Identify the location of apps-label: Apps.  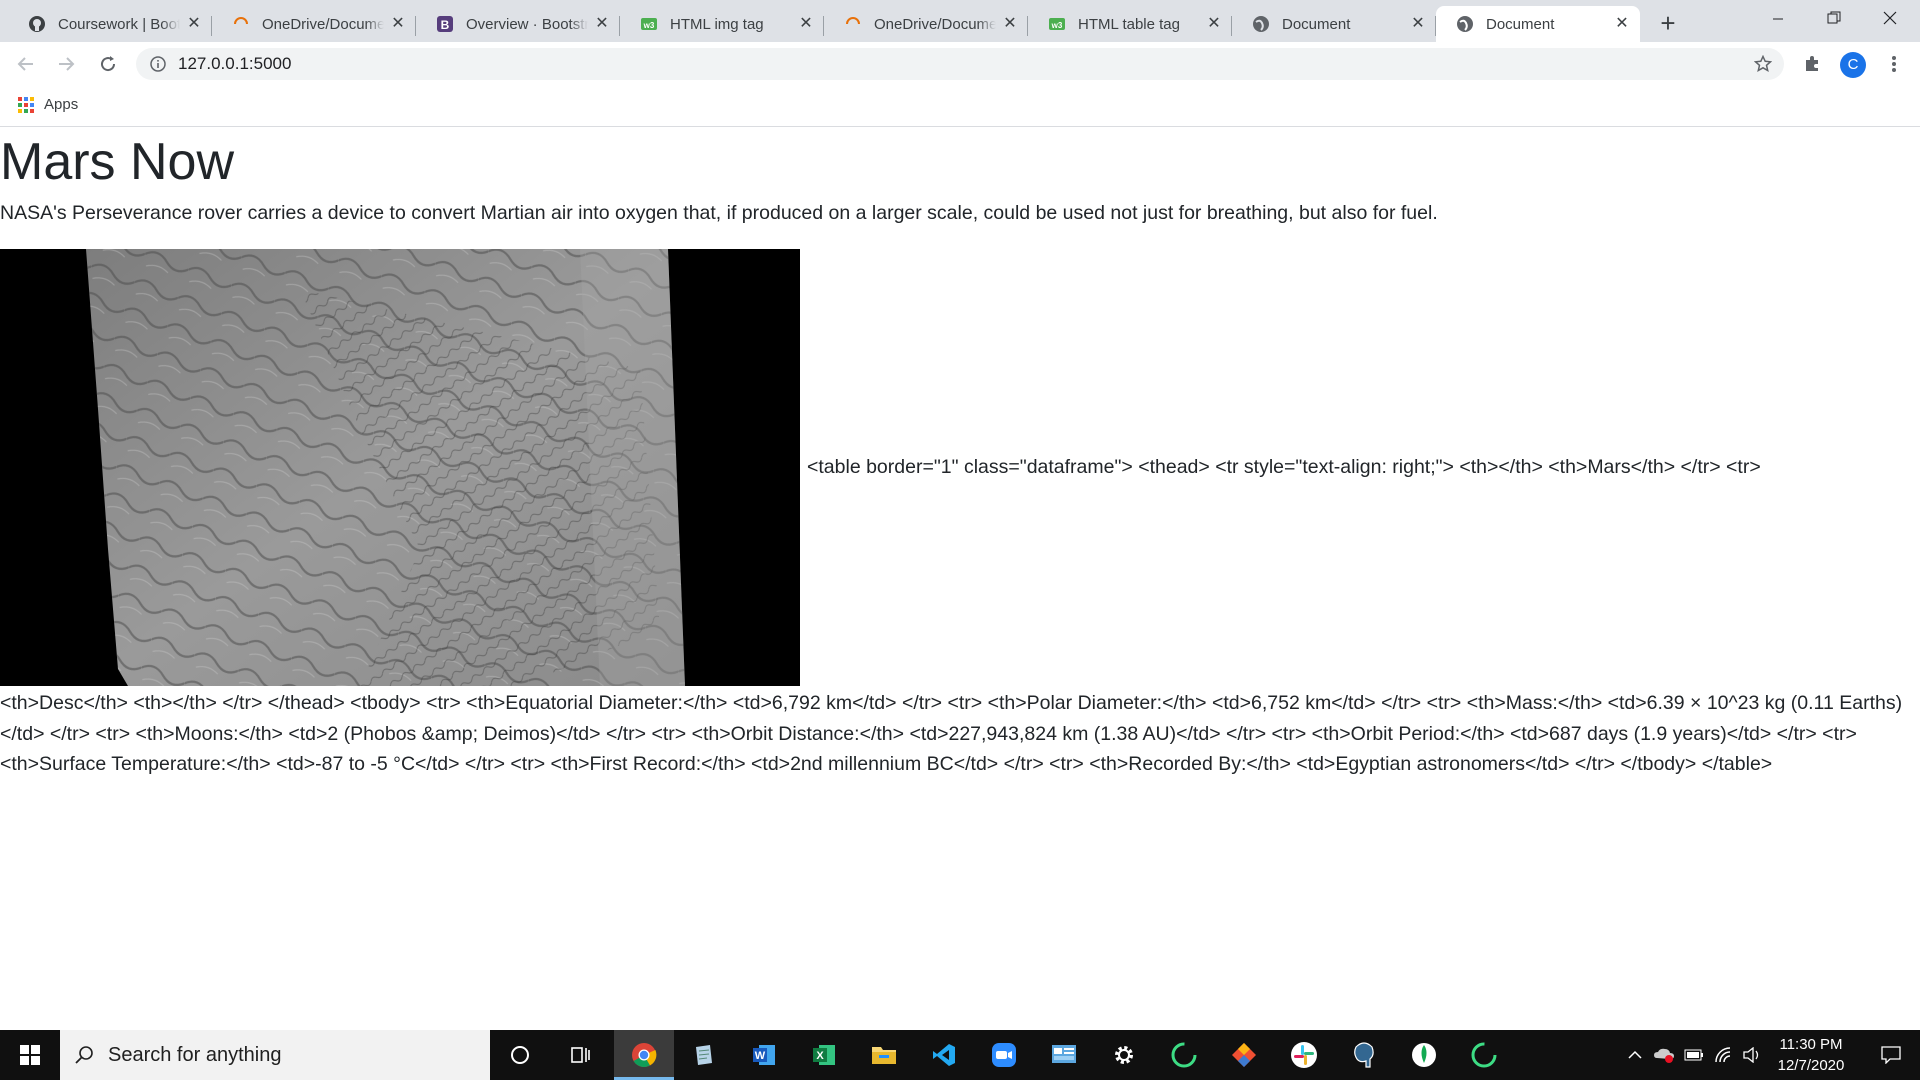
(61, 104).